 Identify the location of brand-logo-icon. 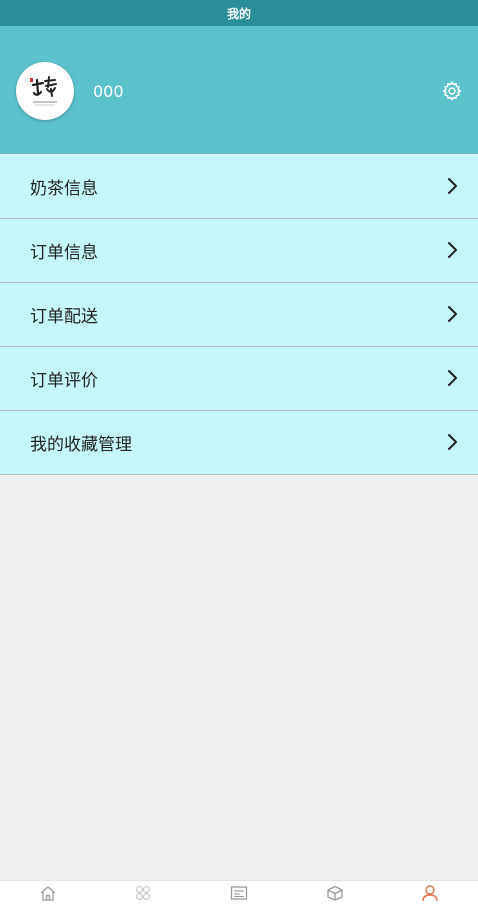
(43, 91).